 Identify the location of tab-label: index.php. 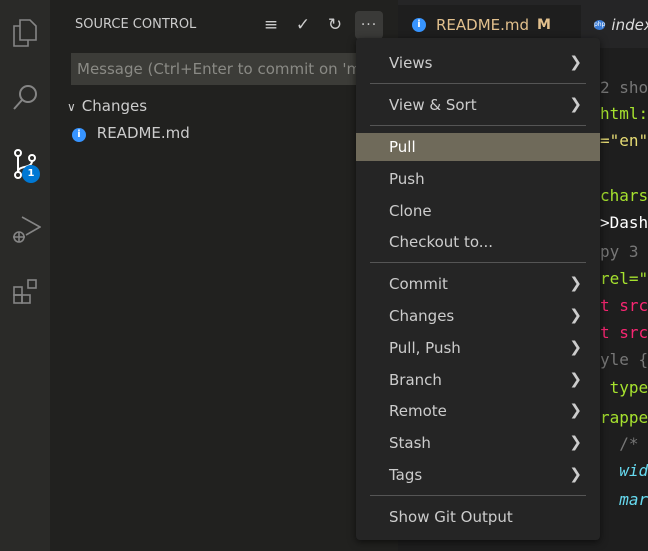
(629, 25).